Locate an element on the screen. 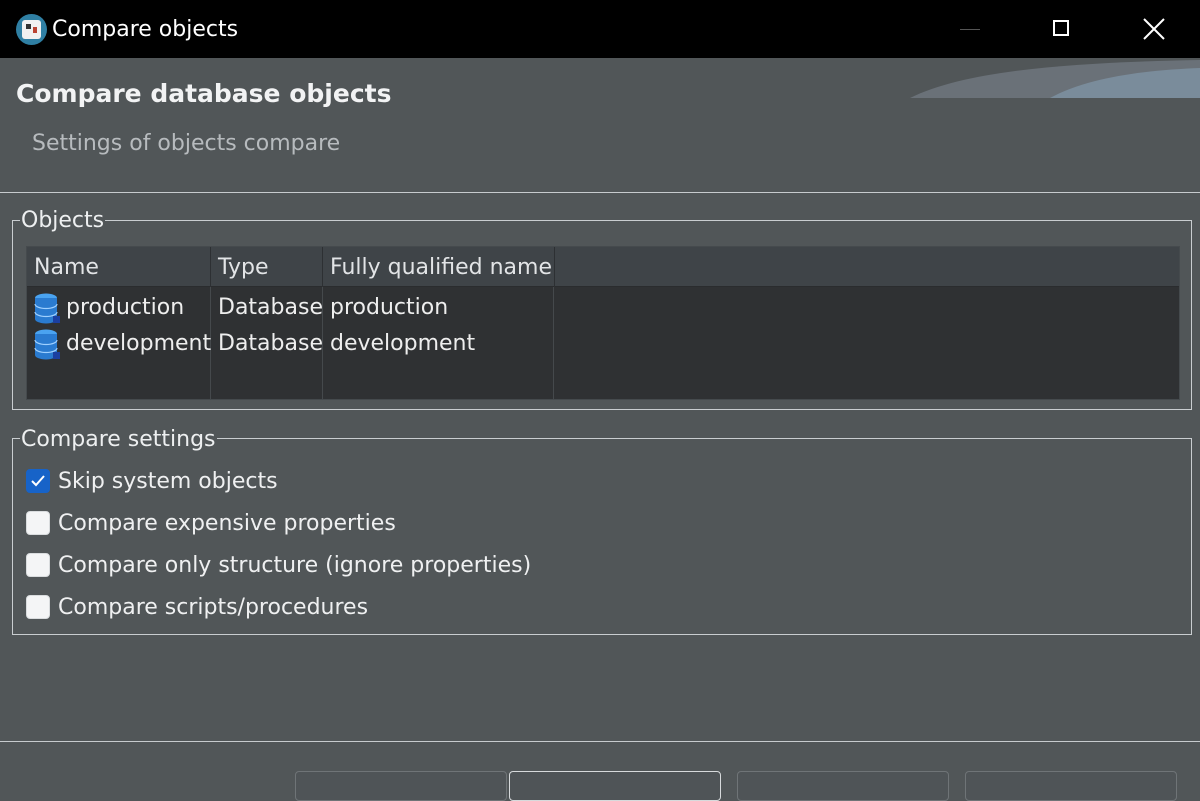 Image resolution: width=1200 pixels, height=801 pixels. column-header-fqn: Fully qualified name is located at coordinates (439, 267).